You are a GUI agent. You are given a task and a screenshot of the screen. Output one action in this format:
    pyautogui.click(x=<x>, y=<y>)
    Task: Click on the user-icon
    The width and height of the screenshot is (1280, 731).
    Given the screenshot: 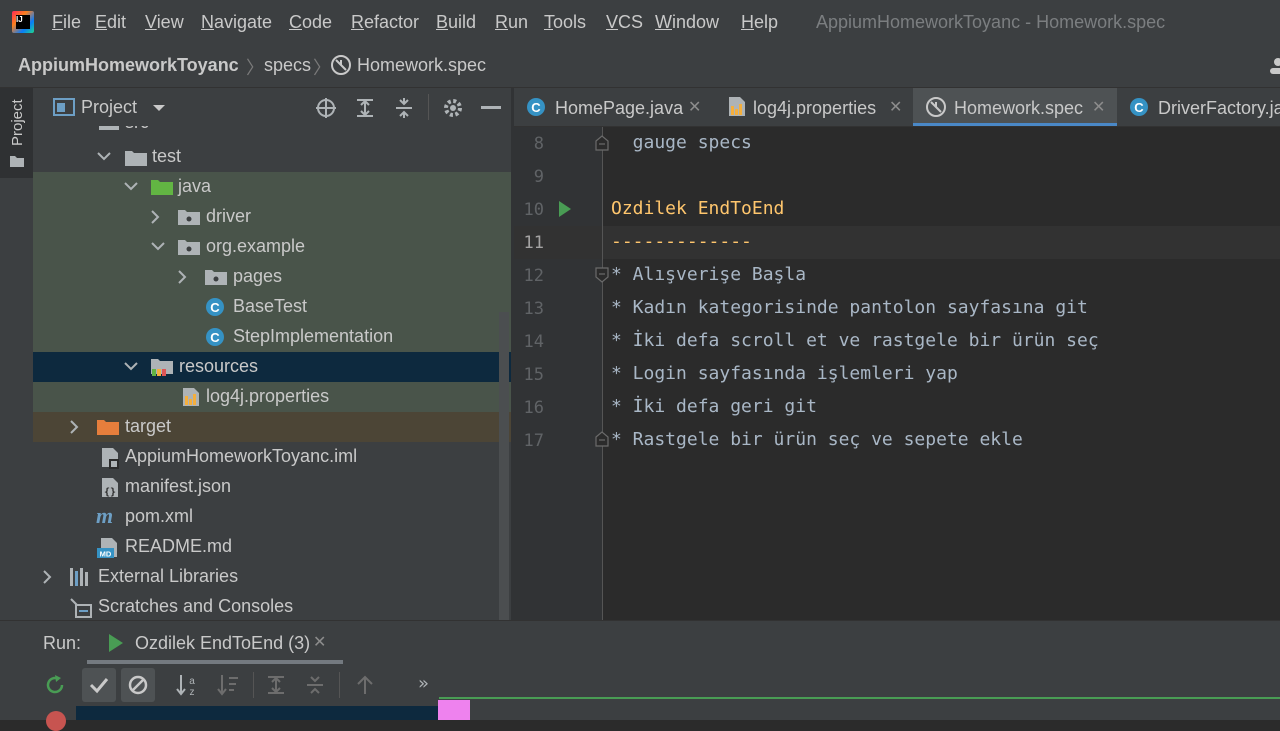 What is the action you would take?
    pyautogui.click(x=1274, y=66)
    